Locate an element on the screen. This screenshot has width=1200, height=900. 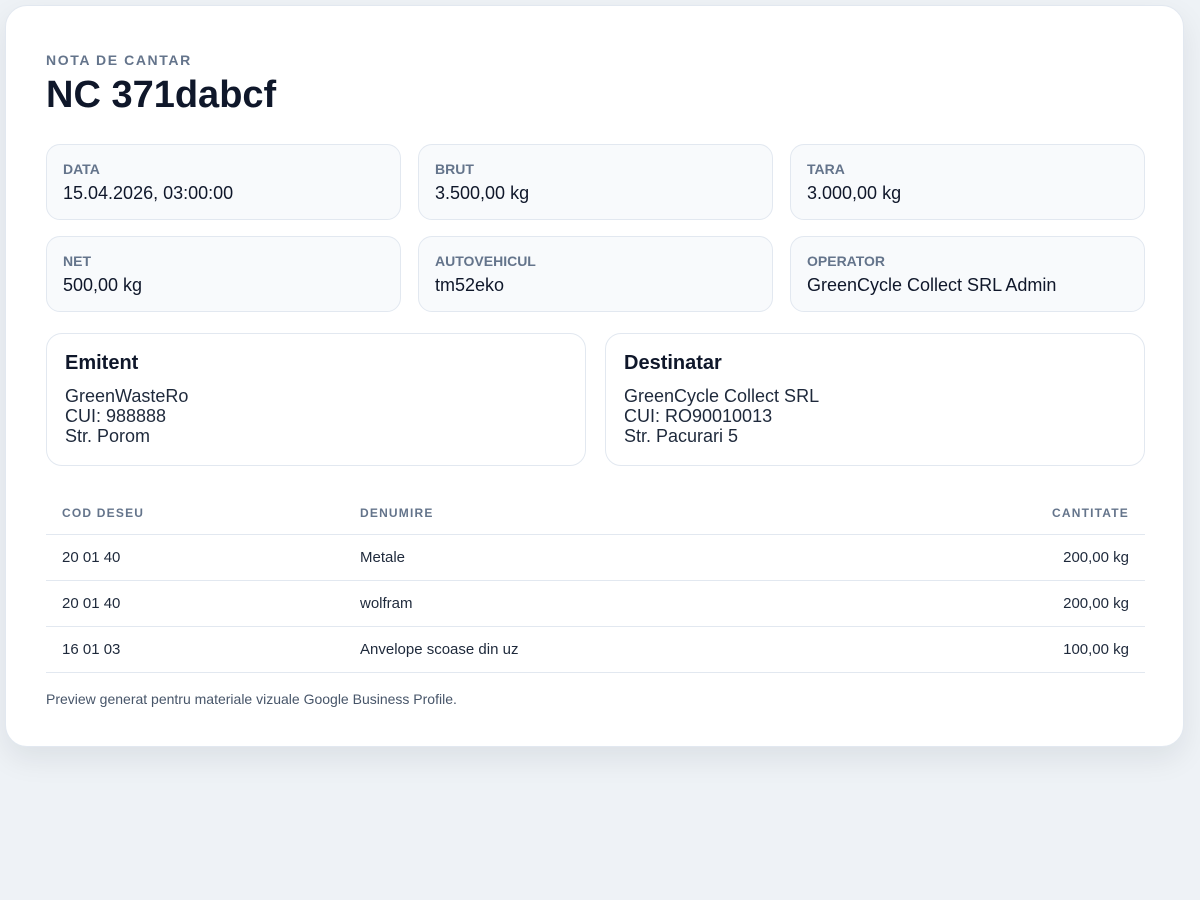
info-value: 15.04.2026, 03:00:00 is located at coordinates (148, 193).